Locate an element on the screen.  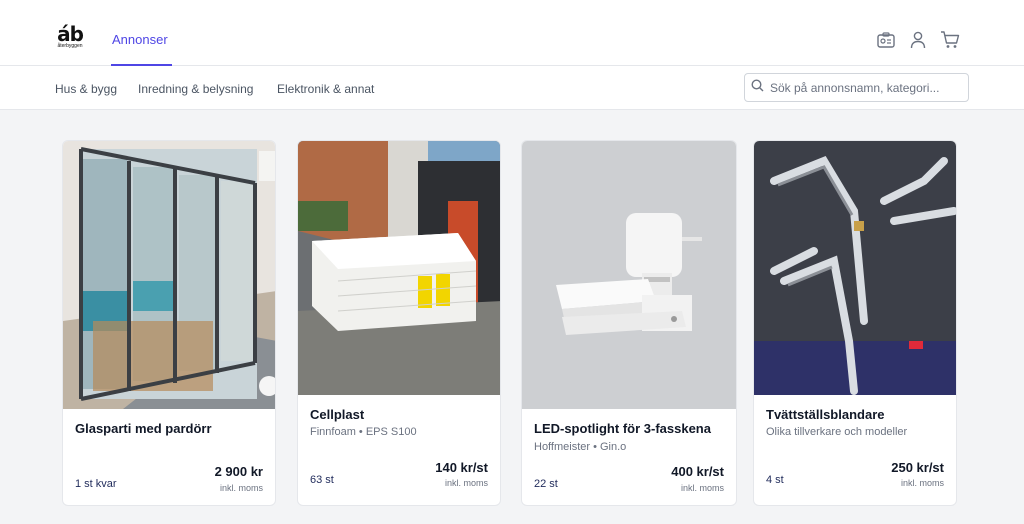
listing-title: Tvättställsblandare is located at coordinates (825, 414).